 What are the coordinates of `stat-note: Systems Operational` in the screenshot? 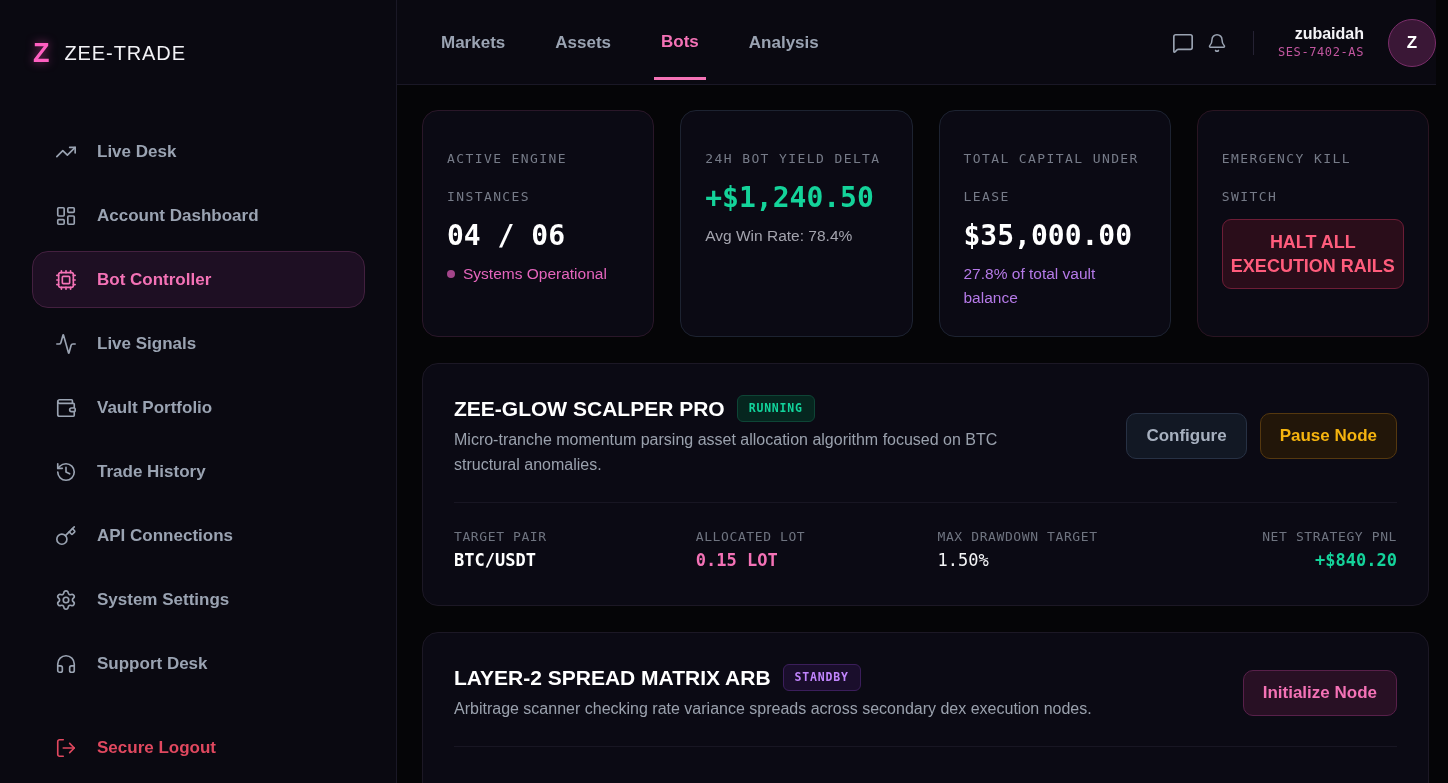 It's located at (535, 274).